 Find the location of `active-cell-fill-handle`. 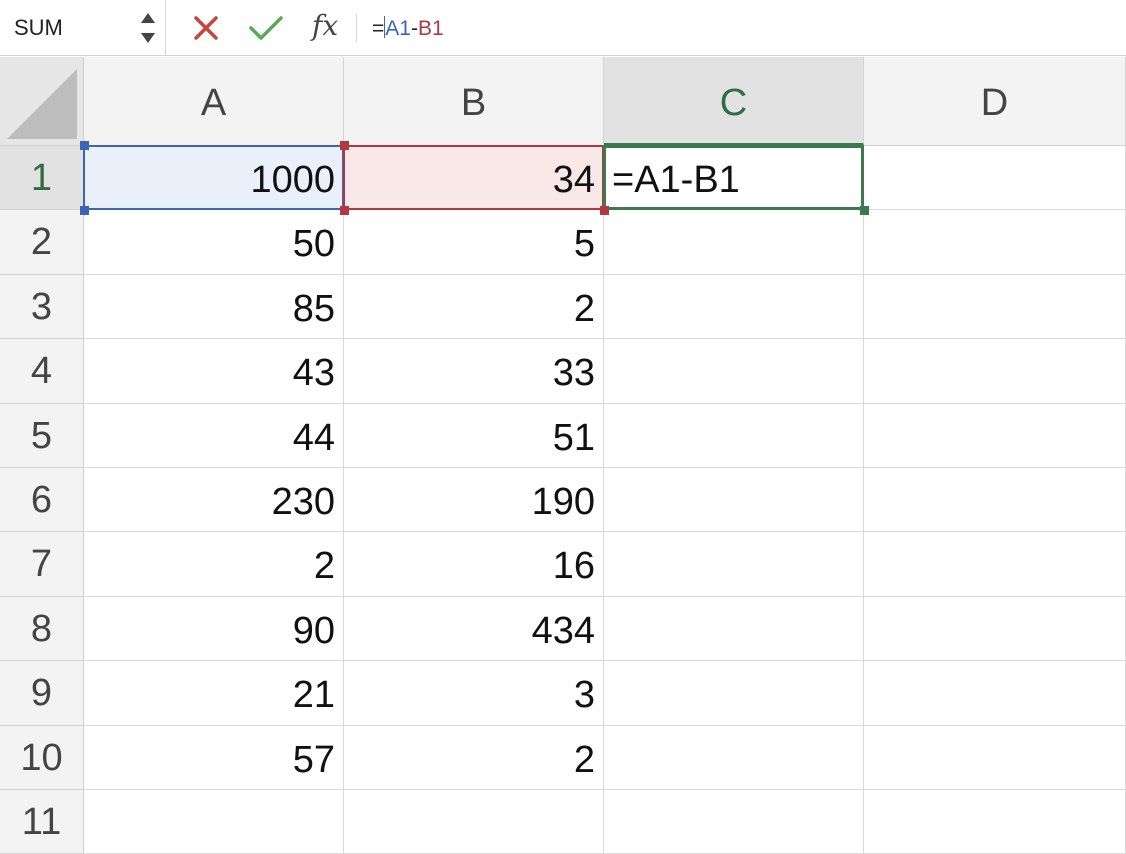

active-cell-fill-handle is located at coordinates (864, 211).